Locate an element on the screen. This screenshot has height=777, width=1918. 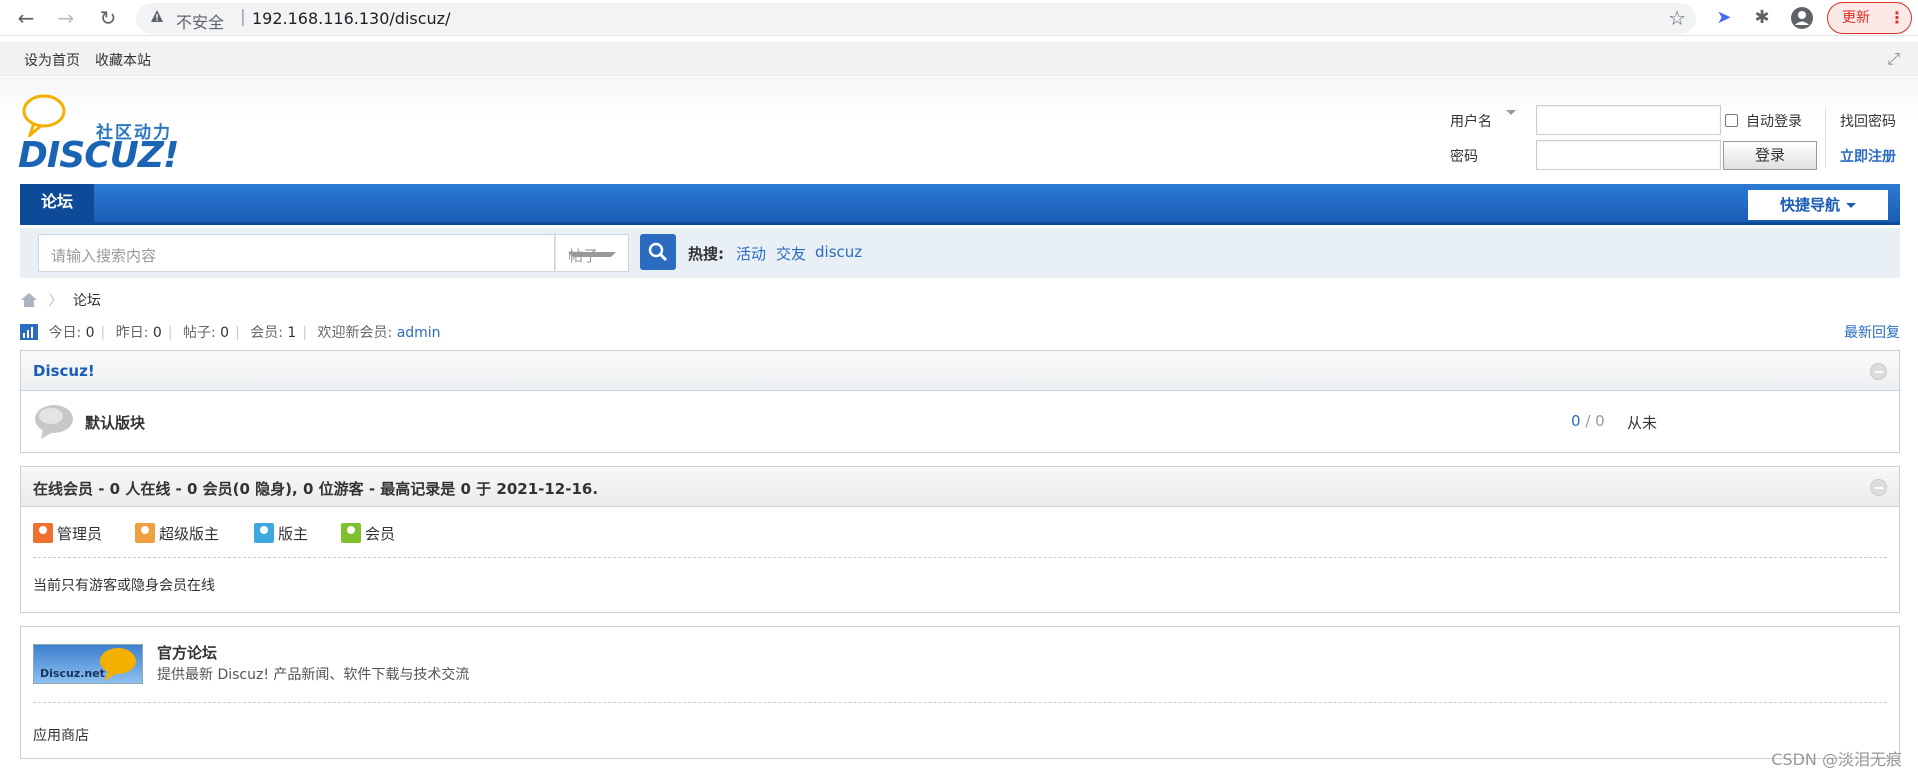
breadcrumb: 〉 论坛 is located at coordinates (60, 300).